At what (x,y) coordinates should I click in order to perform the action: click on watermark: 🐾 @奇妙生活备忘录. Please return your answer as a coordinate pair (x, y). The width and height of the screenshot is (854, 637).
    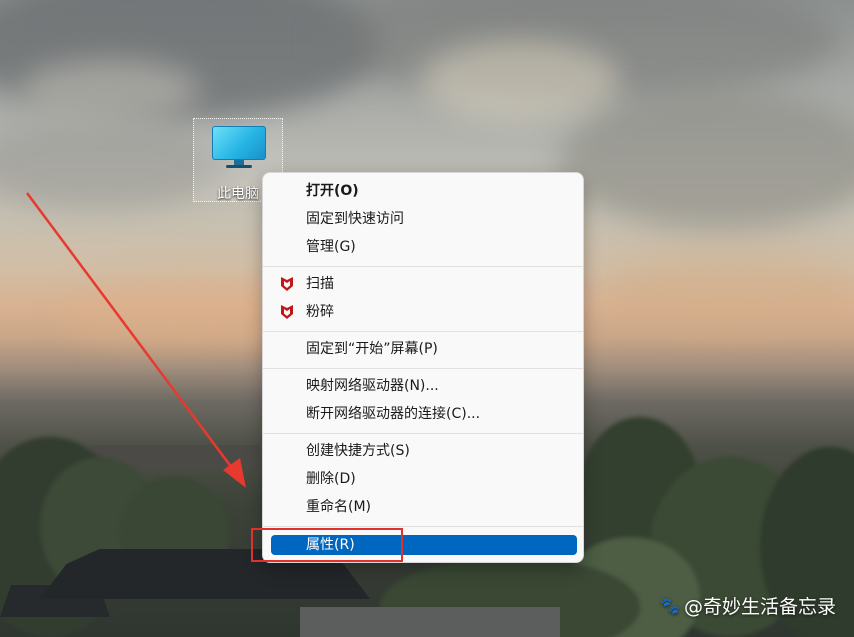
    Looking at the image, I should click on (748, 605).